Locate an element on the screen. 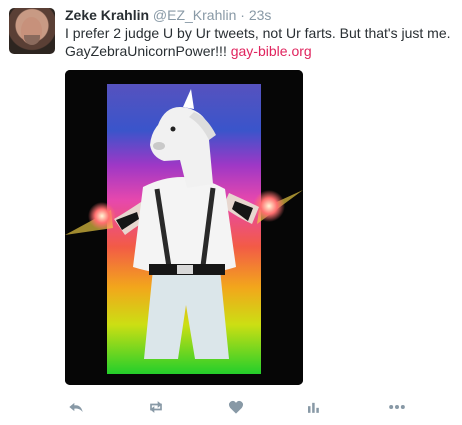  analytics-icon is located at coordinates (313, 407).